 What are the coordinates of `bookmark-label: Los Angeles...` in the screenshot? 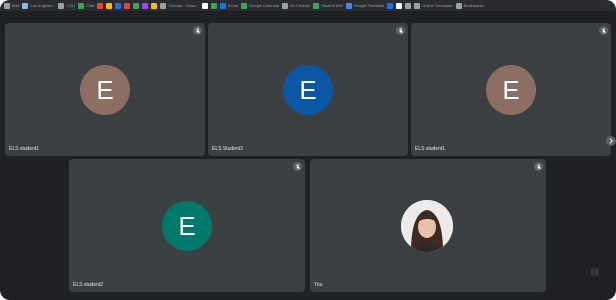 It's located at (43, 5).